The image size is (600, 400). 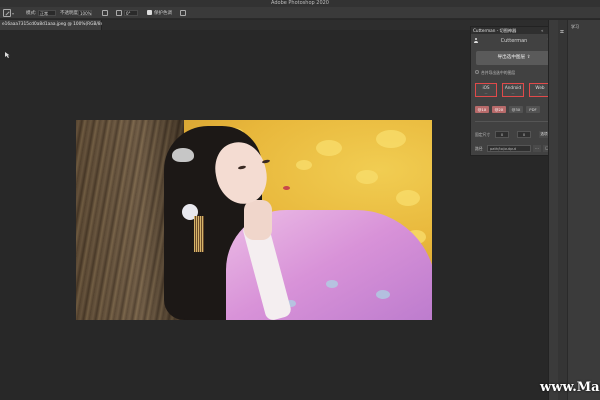 What do you see at coordinates (483, 134) in the screenshot?
I see `size-label: 固定尺寸` at bounding box center [483, 134].